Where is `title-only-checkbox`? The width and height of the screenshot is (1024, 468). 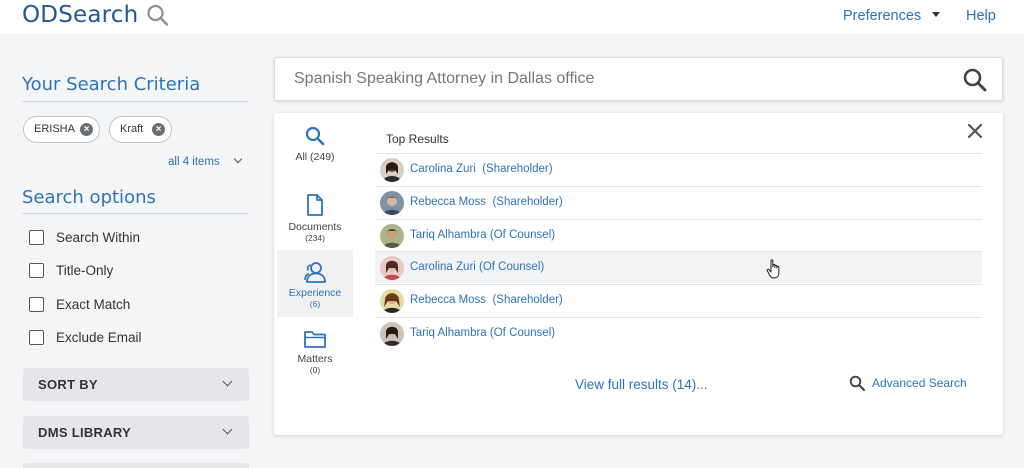
title-only-checkbox is located at coordinates (36, 270).